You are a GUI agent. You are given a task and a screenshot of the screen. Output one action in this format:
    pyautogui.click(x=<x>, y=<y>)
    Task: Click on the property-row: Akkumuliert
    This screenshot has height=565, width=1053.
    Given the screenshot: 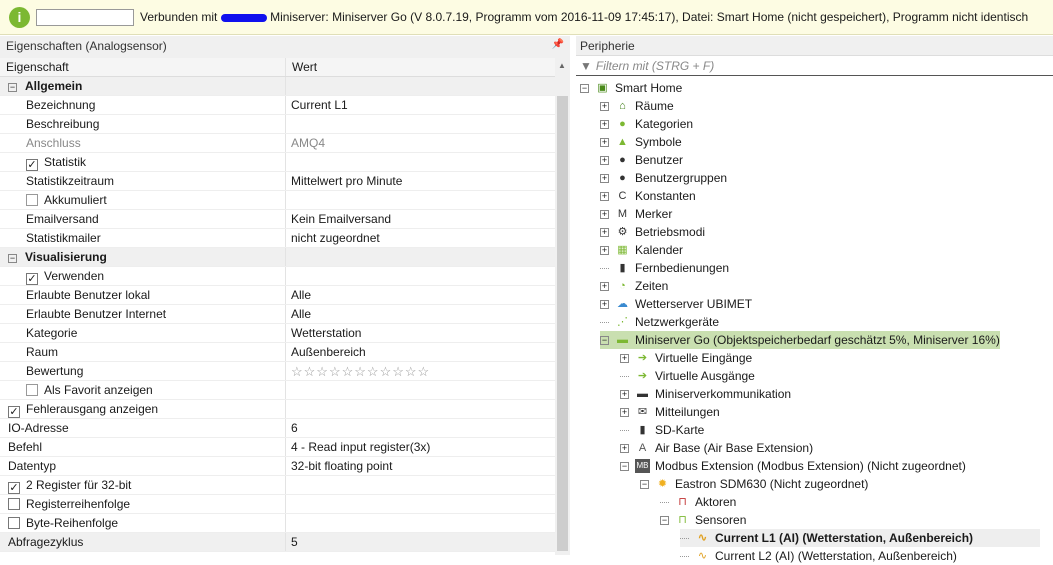 What is the action you would take?
    pyautogui.click(x=277, y=200)
    